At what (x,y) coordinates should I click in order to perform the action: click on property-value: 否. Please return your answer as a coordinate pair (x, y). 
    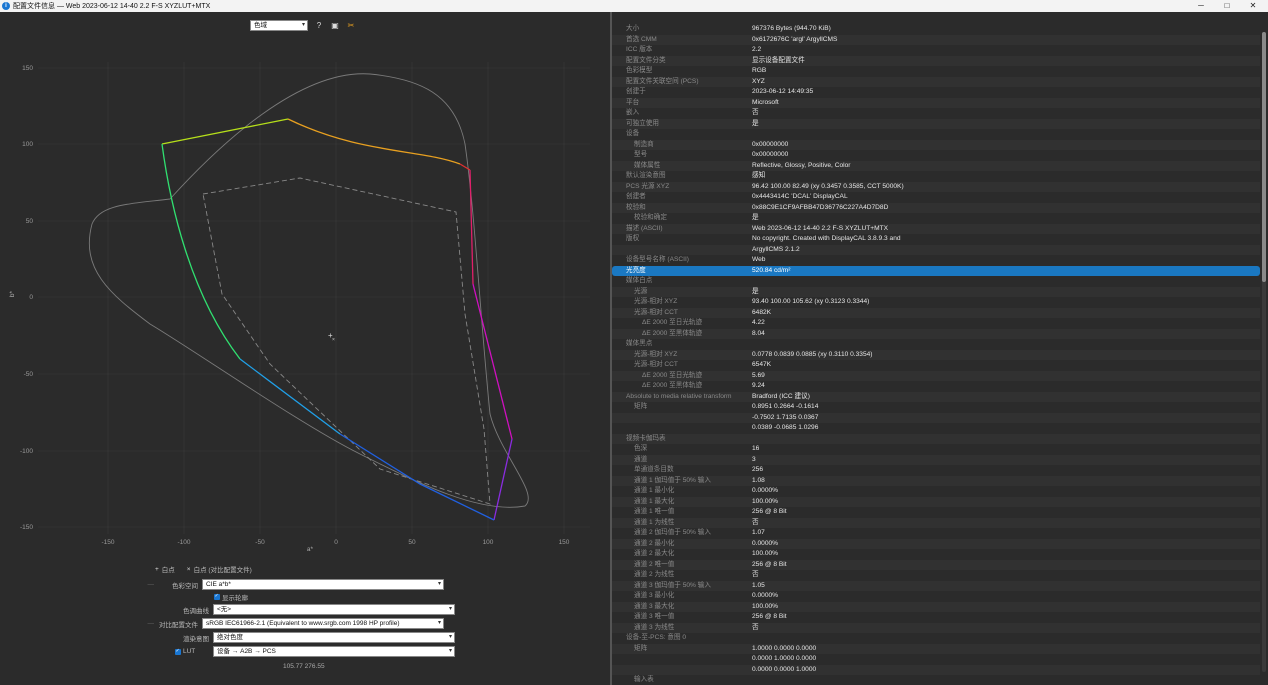
    Looking at the image, I should click on (755, 574).